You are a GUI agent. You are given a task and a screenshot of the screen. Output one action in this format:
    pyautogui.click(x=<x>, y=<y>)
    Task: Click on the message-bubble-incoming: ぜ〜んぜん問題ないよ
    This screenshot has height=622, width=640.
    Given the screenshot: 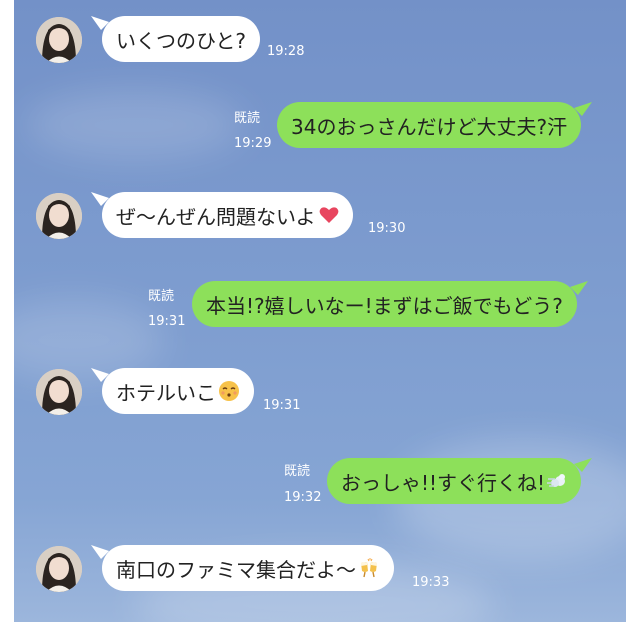 What is the action you would take?
    pyautogui.click(x=222, y=215)
    